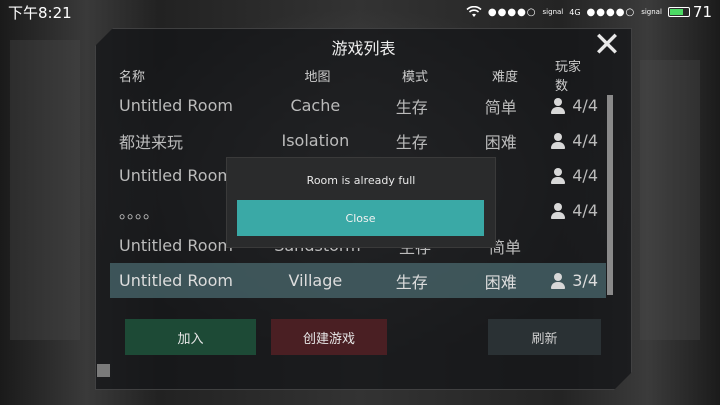  I want to click on player-count: 3/4, so click(585, 280).